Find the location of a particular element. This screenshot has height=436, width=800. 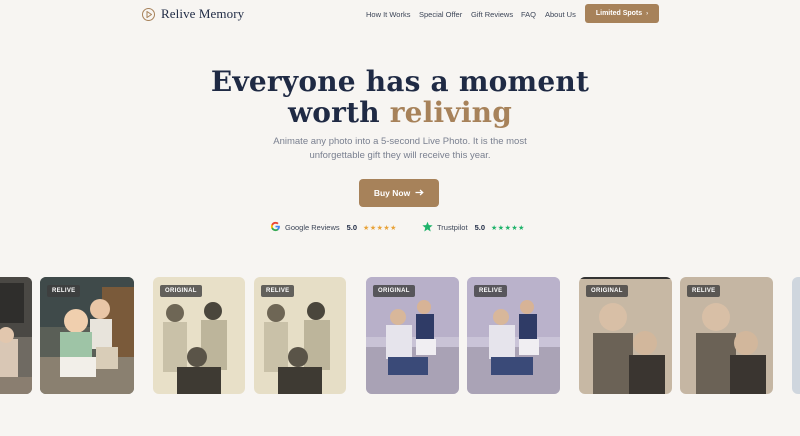

brand-name: Relive Memory is located at coordinates (203, 13).